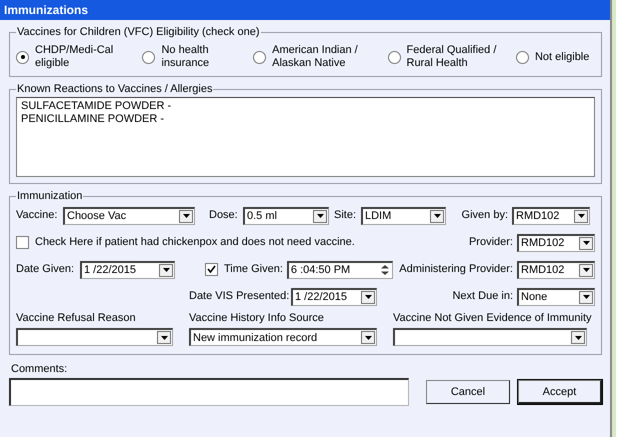 The width and height of the screenshot is (618, 437). What do you see at coordinates (305, 10) in the screenshot?
I see `window-title: Immunizations` at bounding box center [305, 10].